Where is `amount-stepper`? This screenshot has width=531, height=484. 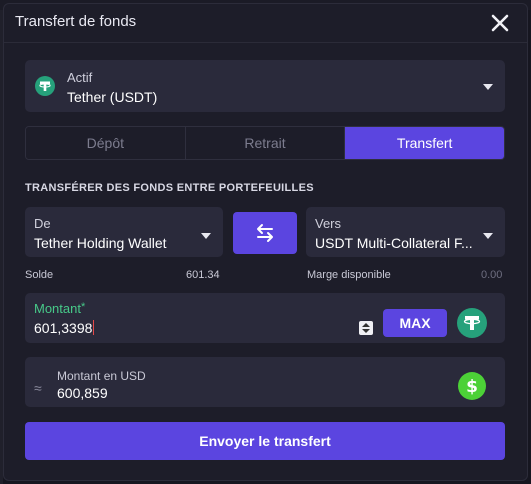
amount-stepper is located at coordinates (366, 328).